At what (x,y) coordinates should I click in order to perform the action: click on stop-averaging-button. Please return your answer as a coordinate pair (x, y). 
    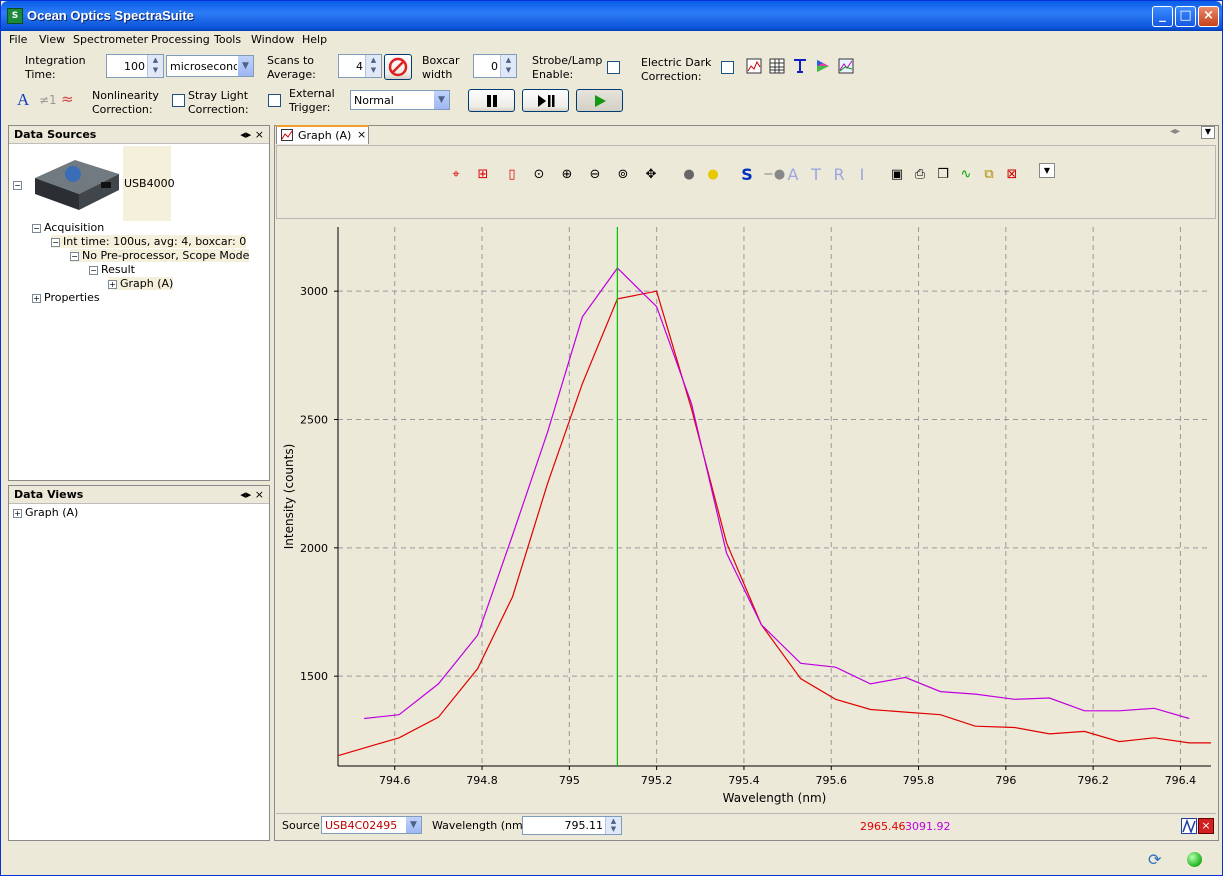
    Looking at the image, I should click on (398, 67).